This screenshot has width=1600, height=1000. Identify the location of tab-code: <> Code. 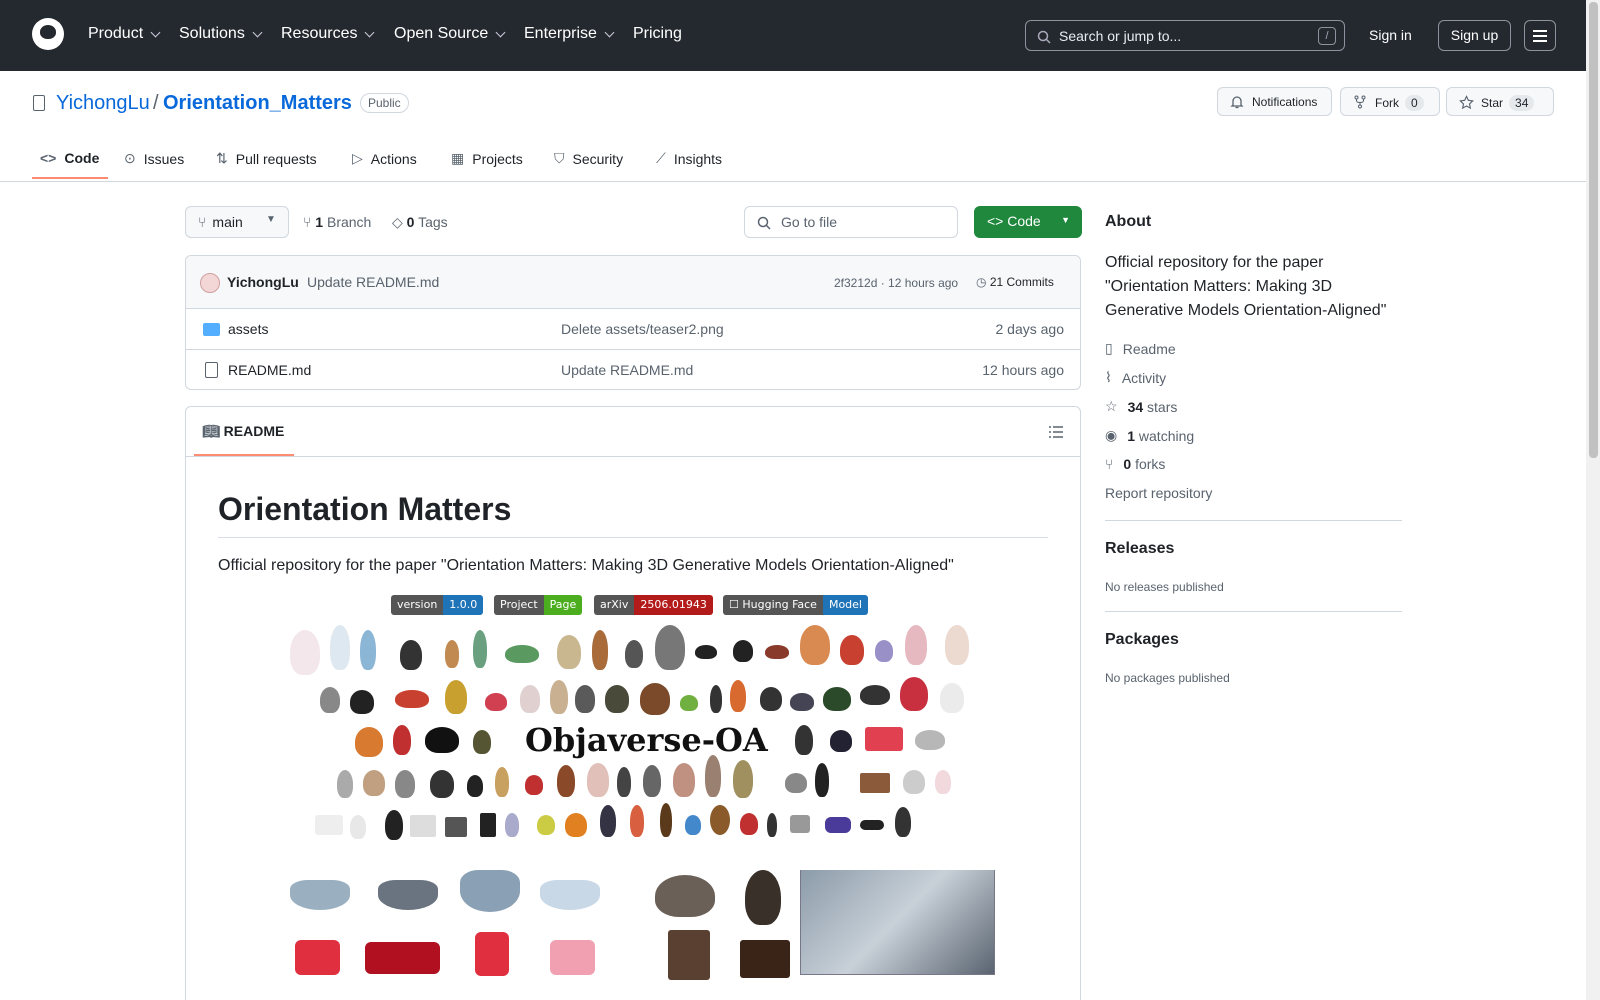
(69, 158).